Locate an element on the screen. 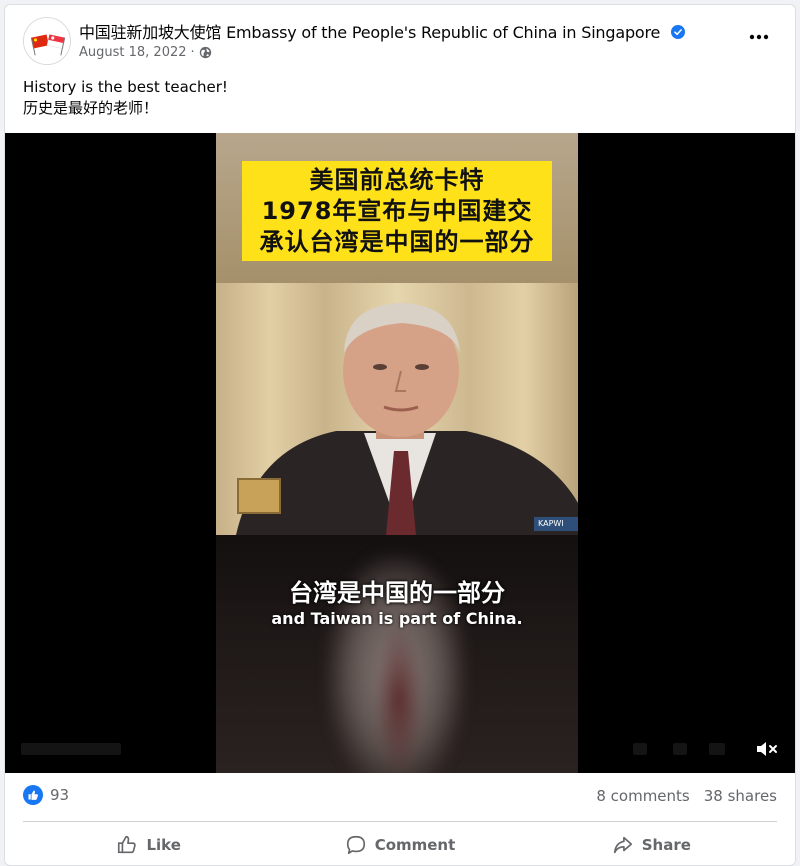 The image size is (800, 866). post-meta: August 18, 2022 · is located at coordinates (145, 52).